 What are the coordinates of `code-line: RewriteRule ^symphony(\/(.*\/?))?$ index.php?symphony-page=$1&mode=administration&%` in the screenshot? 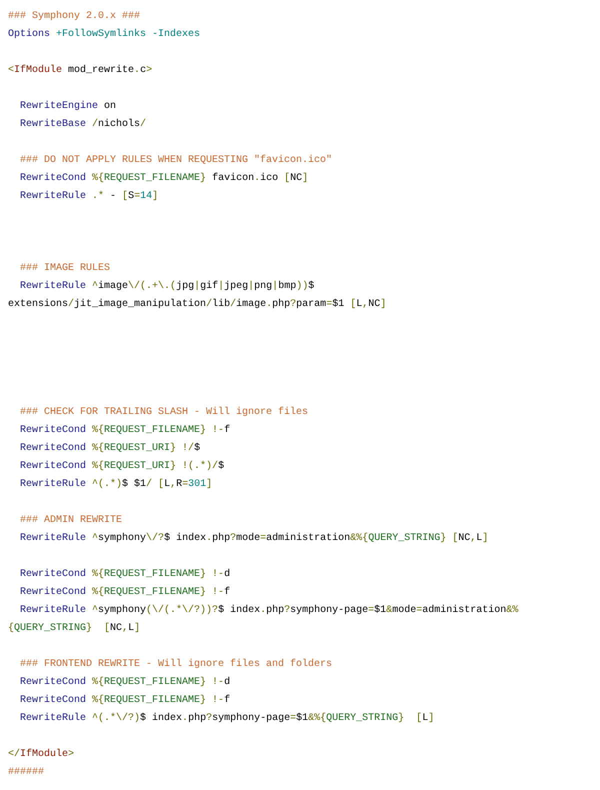 It's located at (268, 611).